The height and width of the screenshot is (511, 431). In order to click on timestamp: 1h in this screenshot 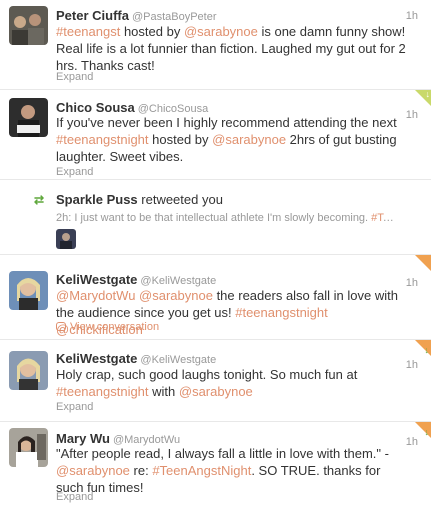, I will do `click(412, 16)`.